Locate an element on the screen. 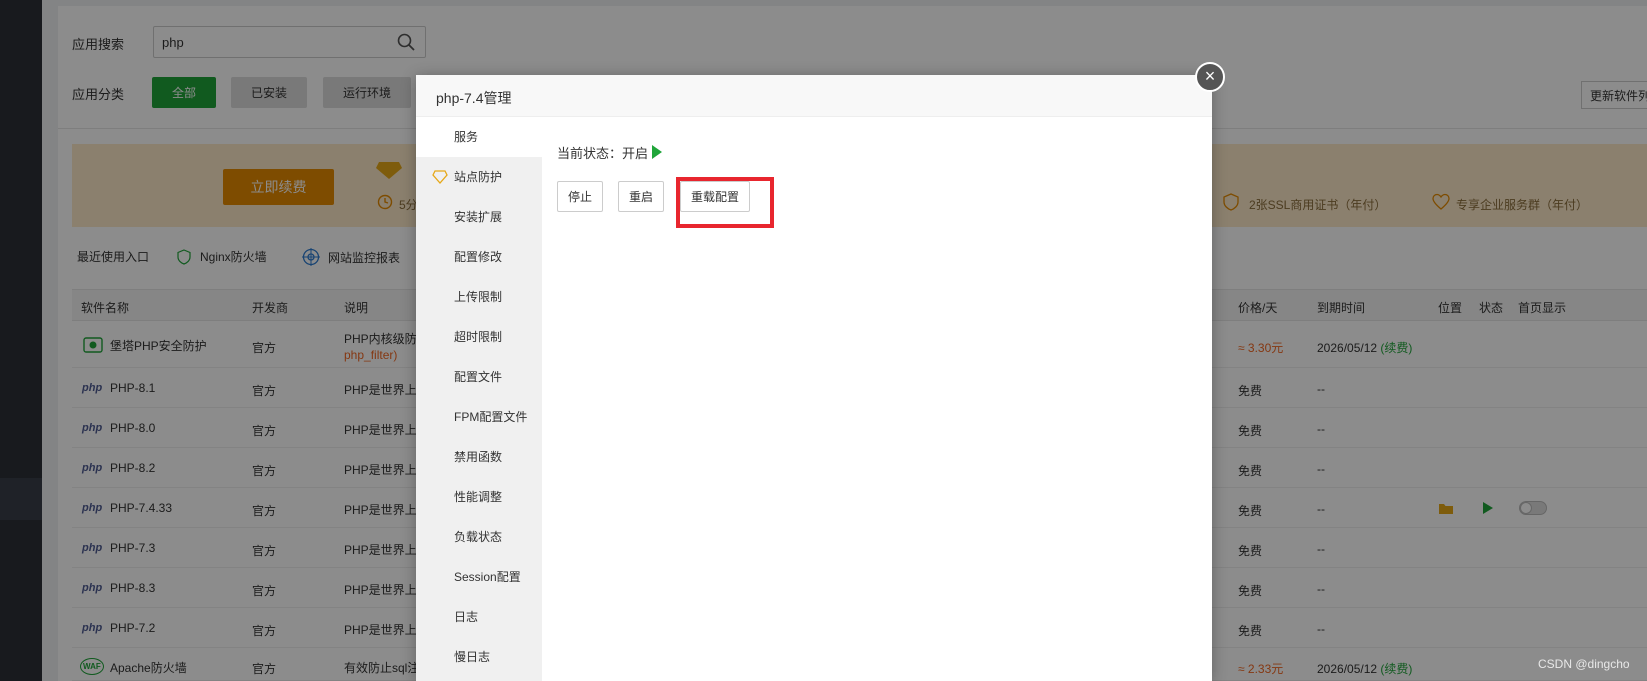 The image size is (1647, 681). menu-fpm-config-file: FPM配置文件 is located at coordinates (479, 417).